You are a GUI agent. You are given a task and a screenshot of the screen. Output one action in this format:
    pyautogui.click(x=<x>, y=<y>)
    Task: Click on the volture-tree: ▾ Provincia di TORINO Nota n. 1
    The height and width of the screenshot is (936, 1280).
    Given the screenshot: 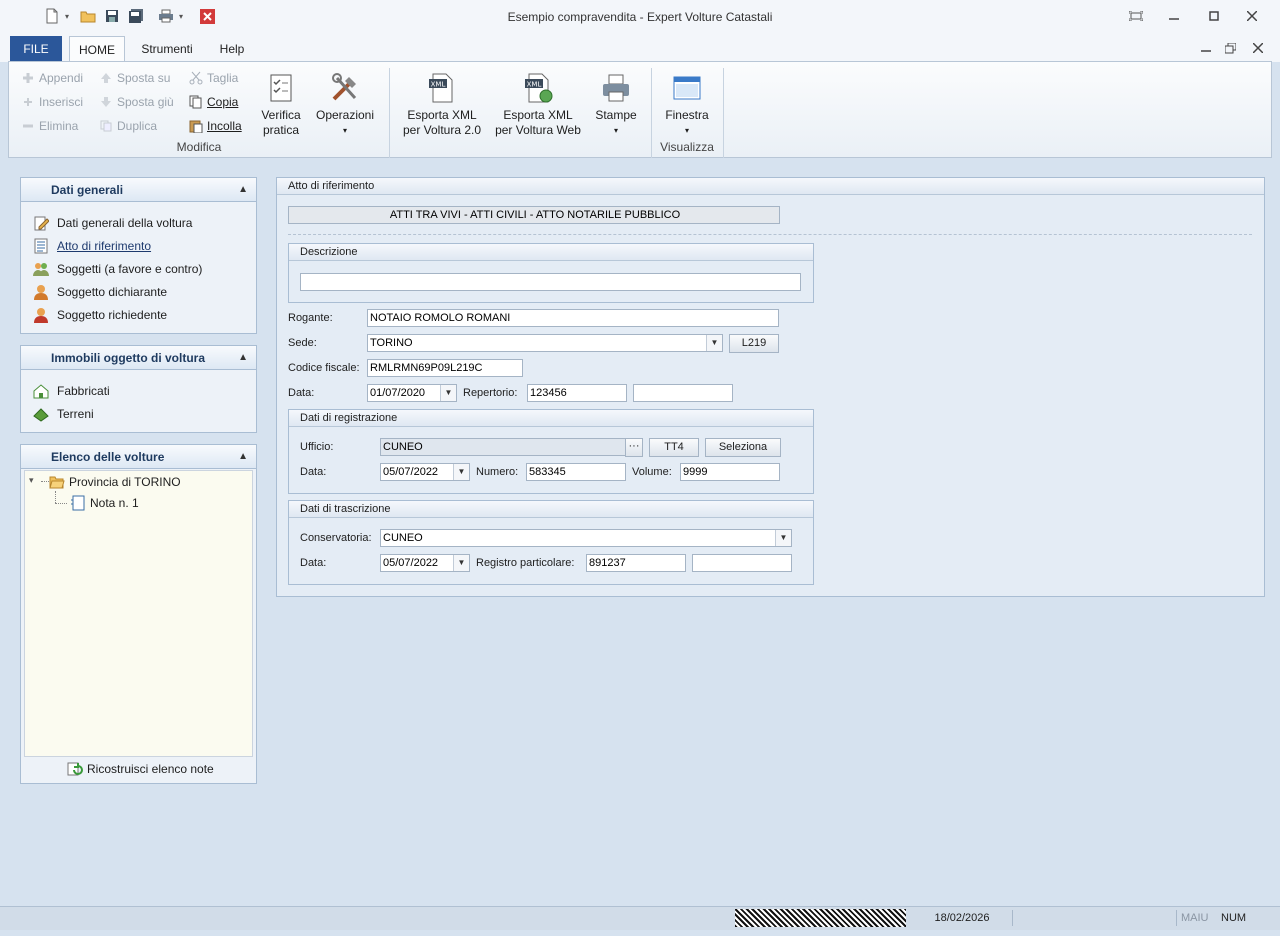 What is the action you would take?
    pyautogui.click(x=138, y=613)
    